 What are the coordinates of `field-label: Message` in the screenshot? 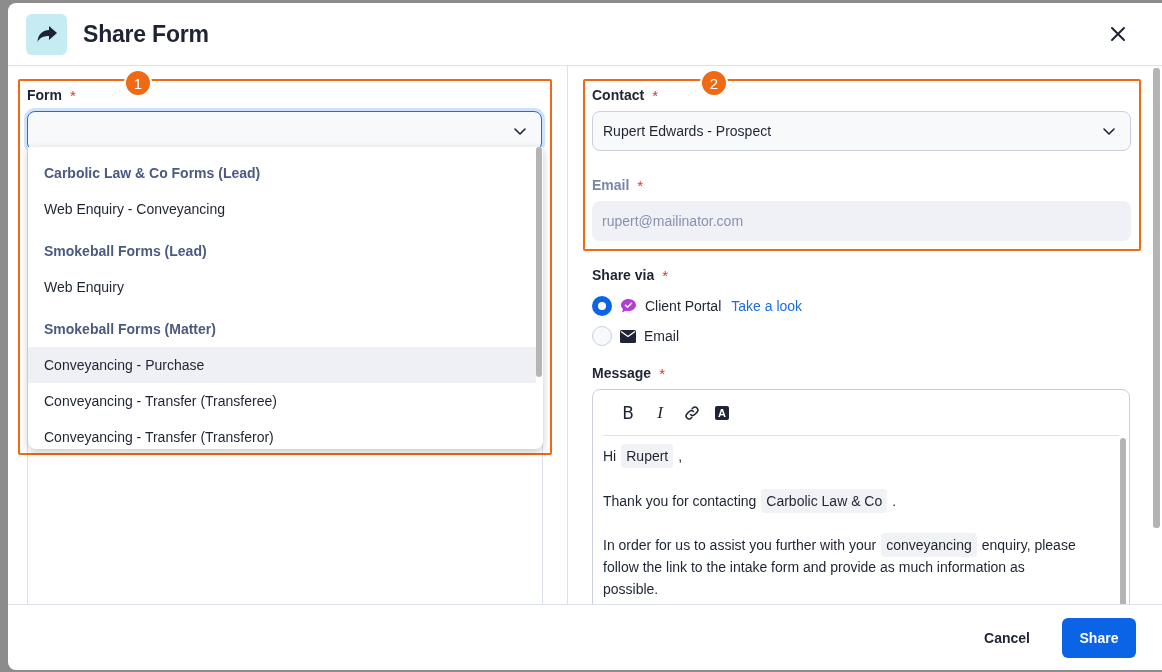 It's located at (622, 373).